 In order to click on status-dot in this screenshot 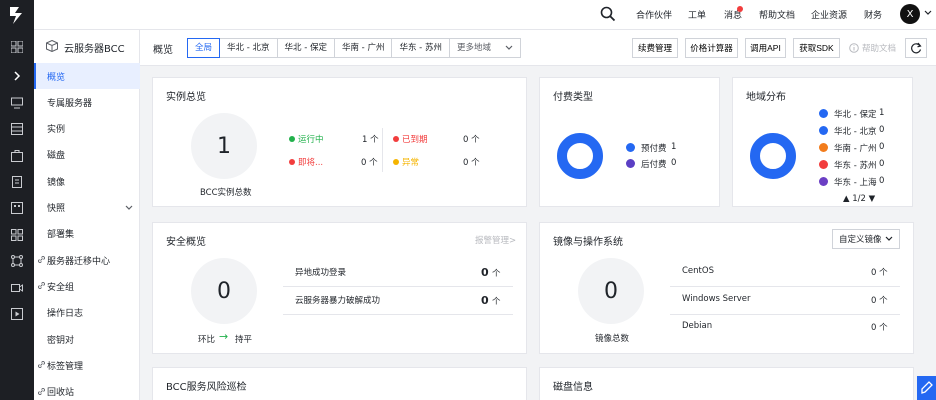, I will do `click(396, 139)`.